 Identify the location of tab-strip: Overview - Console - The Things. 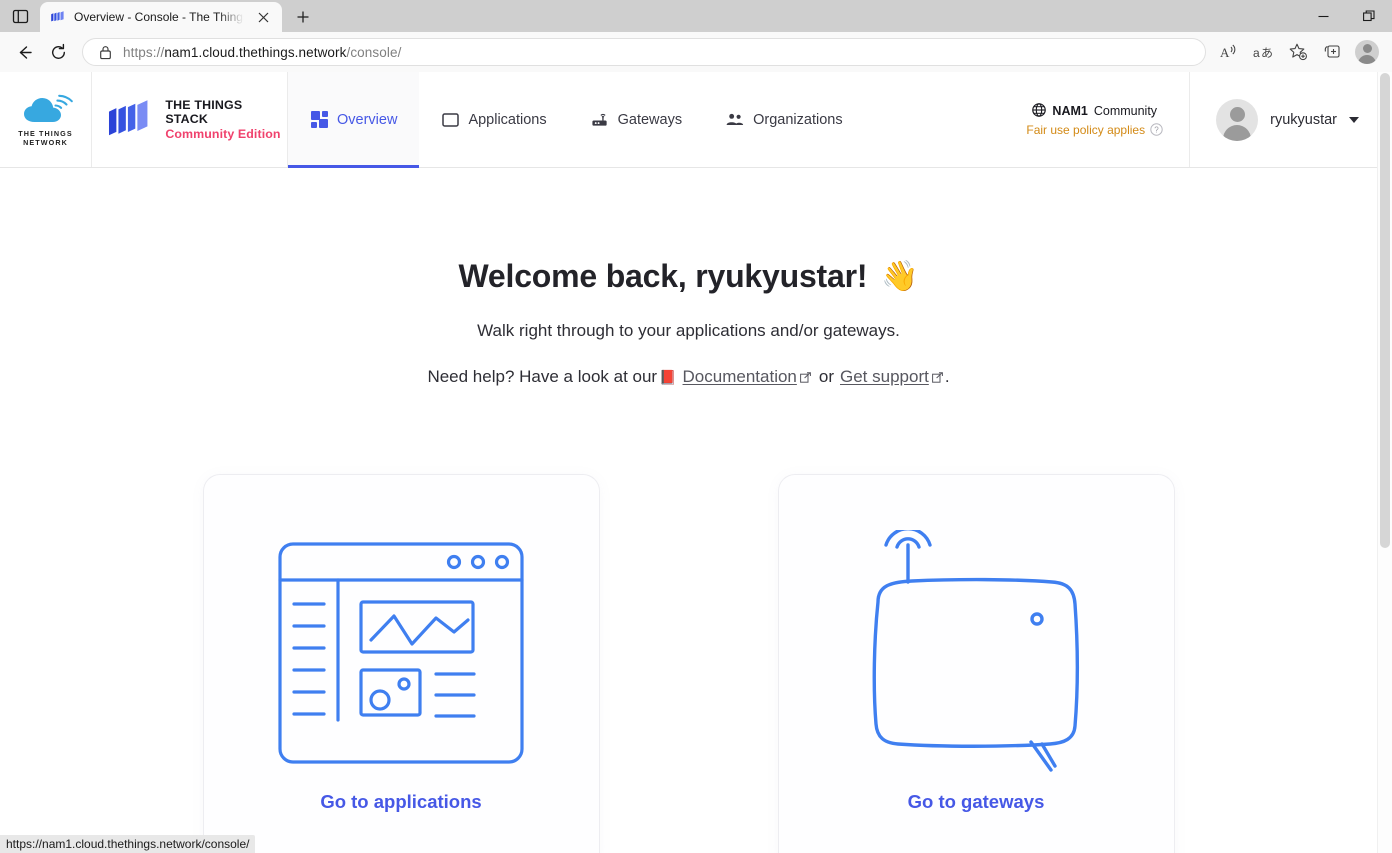
(696, 16).